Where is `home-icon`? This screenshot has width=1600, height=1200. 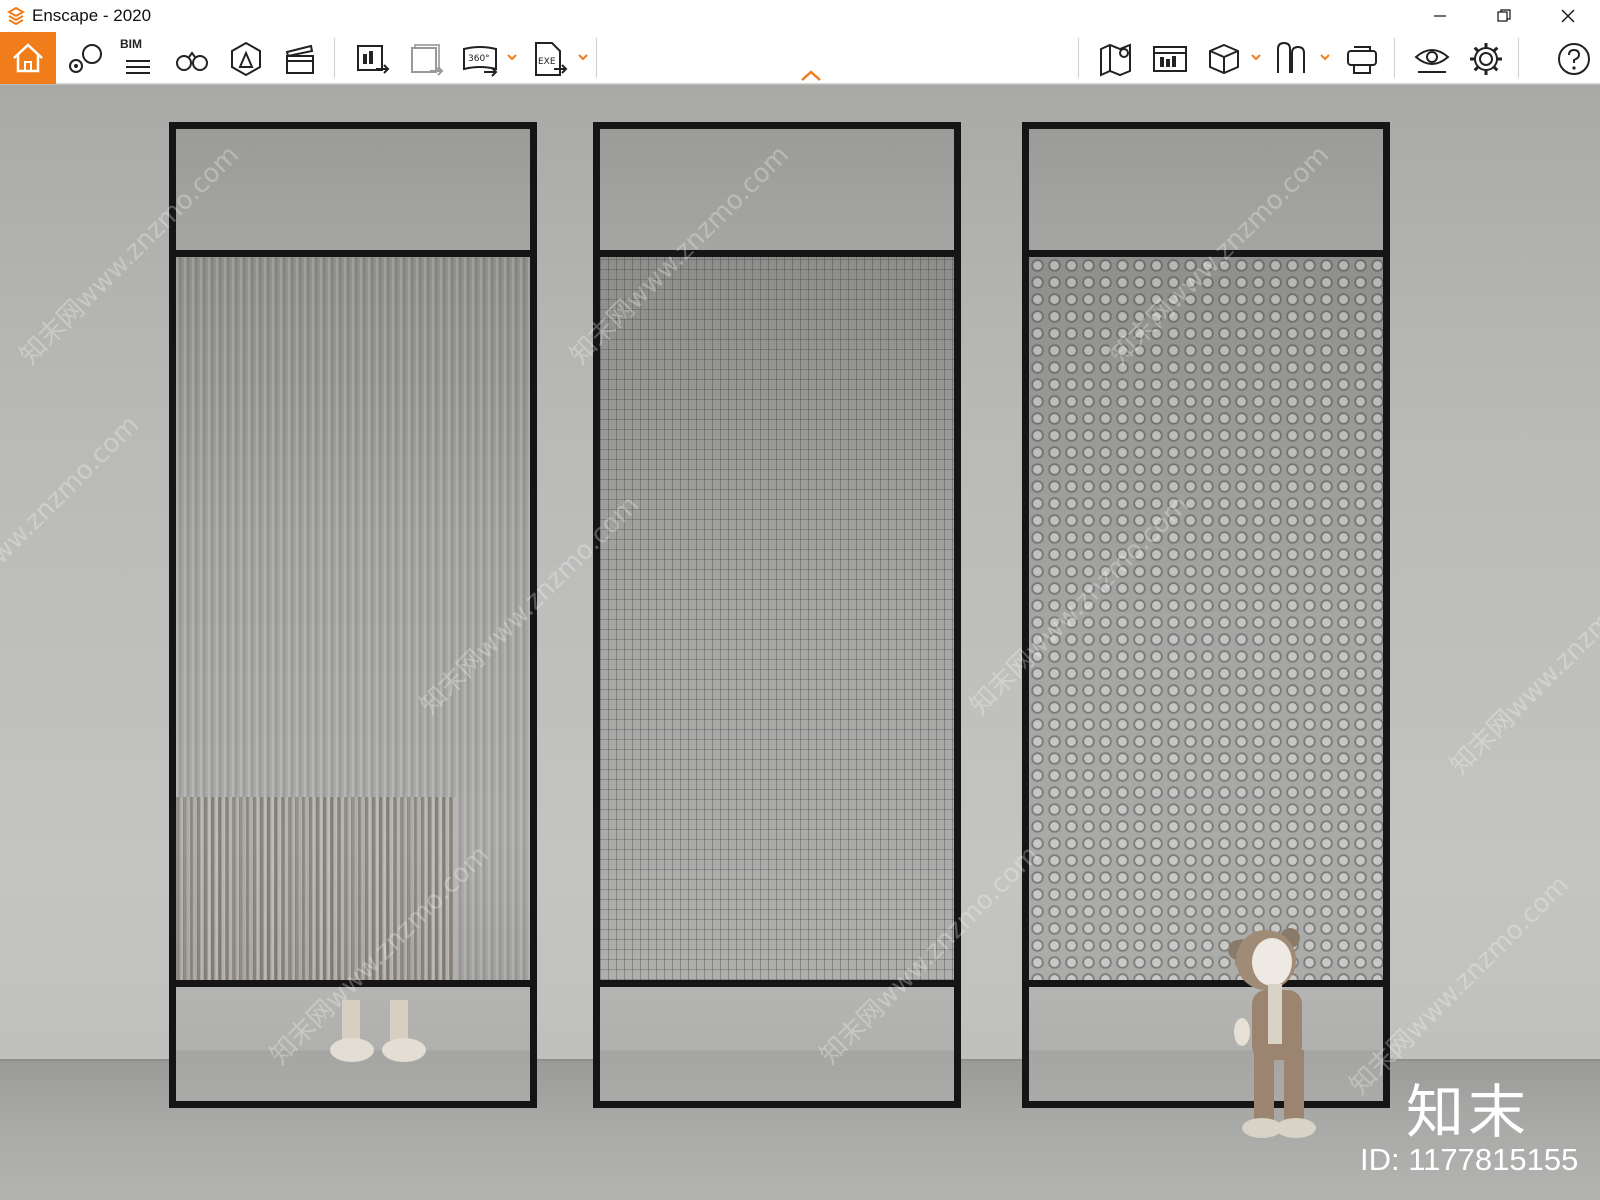 home-icon is located at coordinates (28, 58).